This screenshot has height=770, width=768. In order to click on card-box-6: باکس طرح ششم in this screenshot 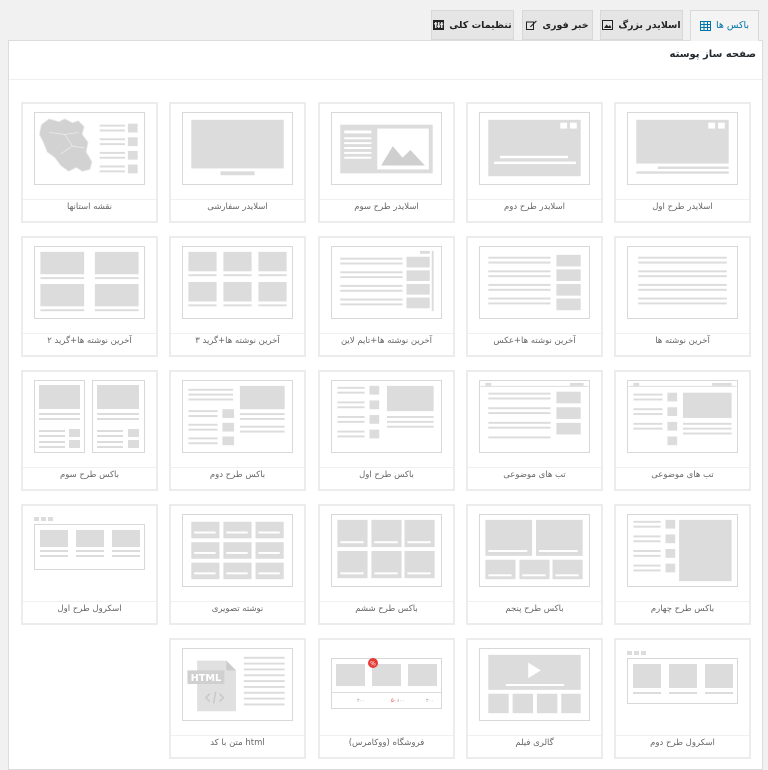, I will do `click(386, 564)`.